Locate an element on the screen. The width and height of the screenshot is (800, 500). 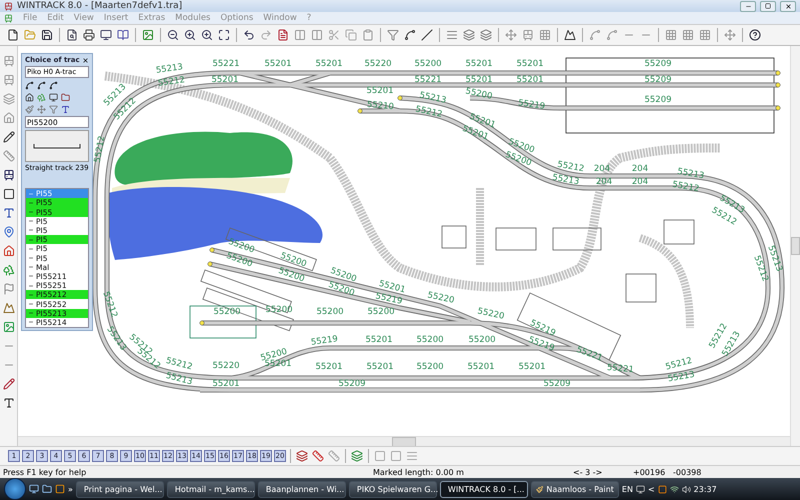
columns-icon is located at coordinates (300, 35).